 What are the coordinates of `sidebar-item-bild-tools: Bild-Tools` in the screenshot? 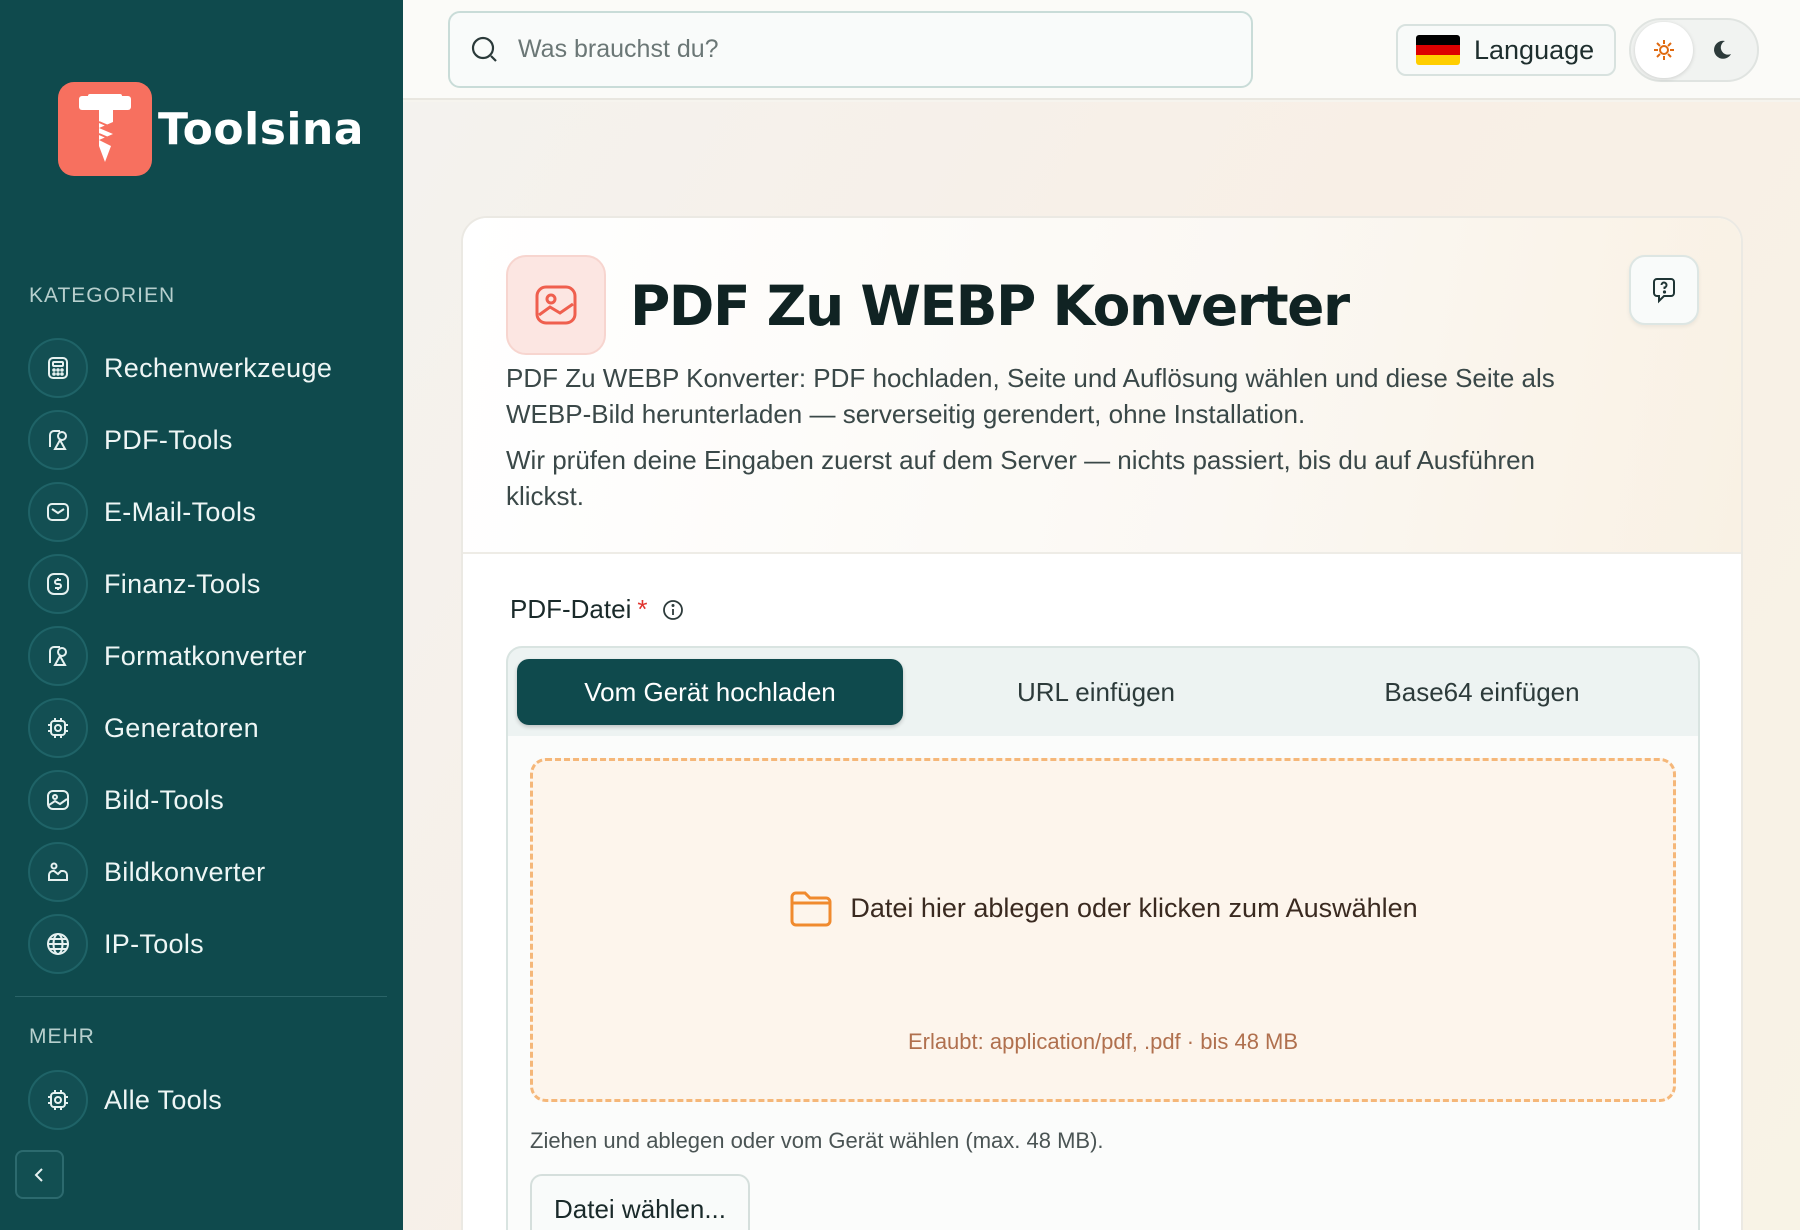 It's located at (208, 800).